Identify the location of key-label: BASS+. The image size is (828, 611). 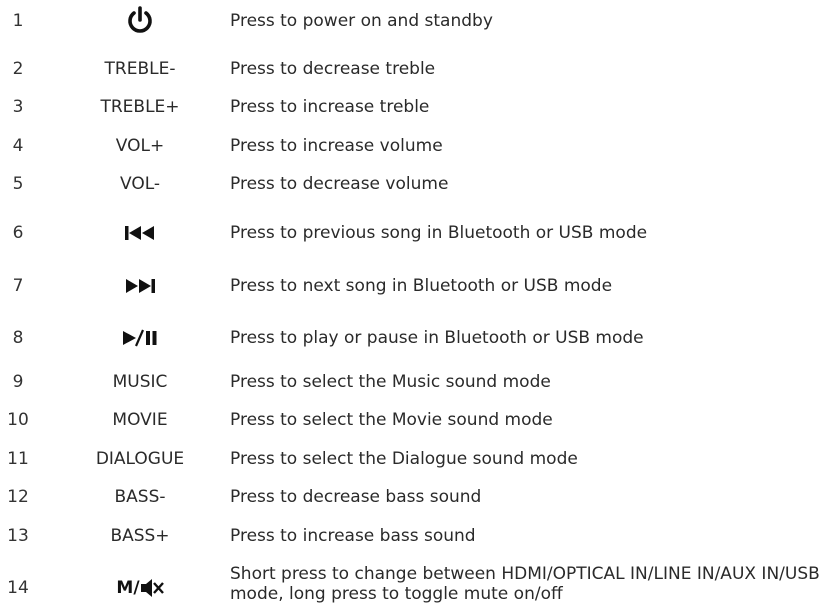
(140, 536).